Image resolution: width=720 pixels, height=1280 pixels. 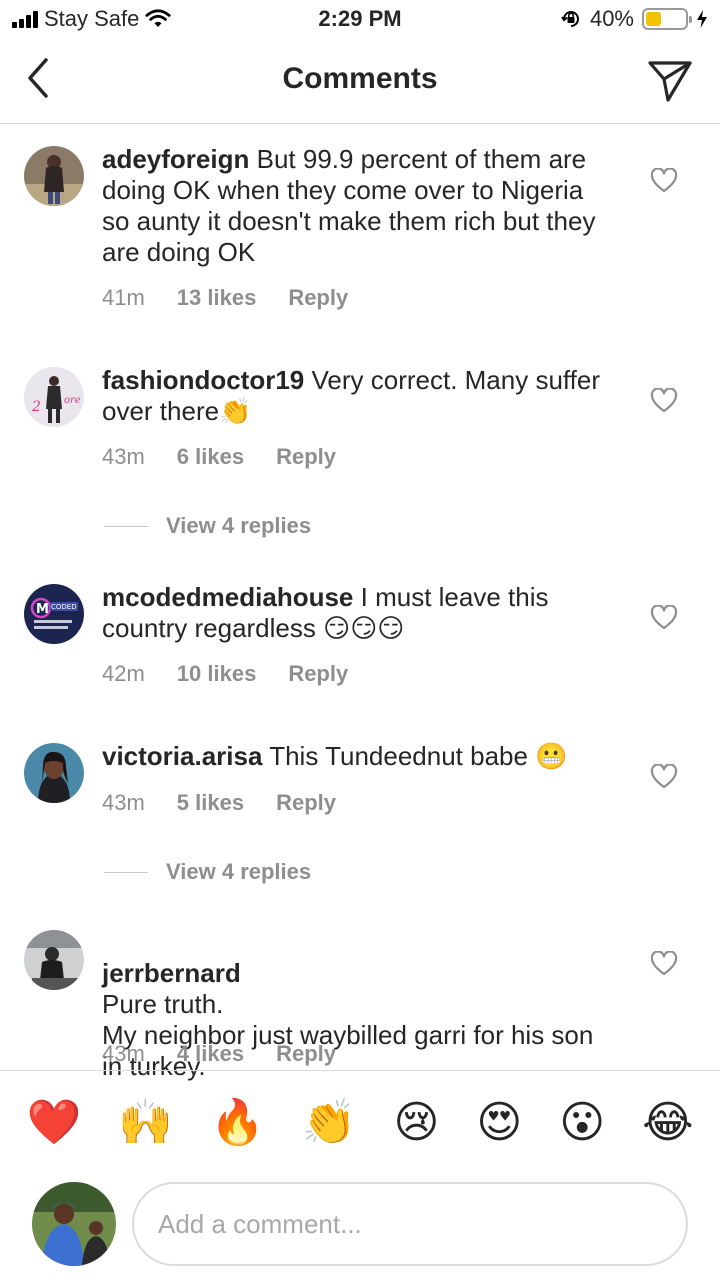 I want to click on svg-text: M, so click(x=42, y=609).